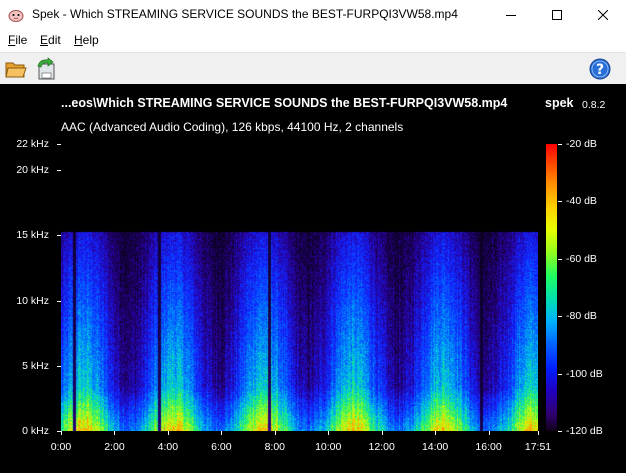 The height and width of the screenshot is (473, 626). I want to click on freq-tick-label: 15 kHz, so click(32, 235).